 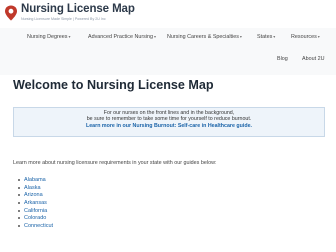 I want to click on state-link-california: California, so click(x=35, y=212).